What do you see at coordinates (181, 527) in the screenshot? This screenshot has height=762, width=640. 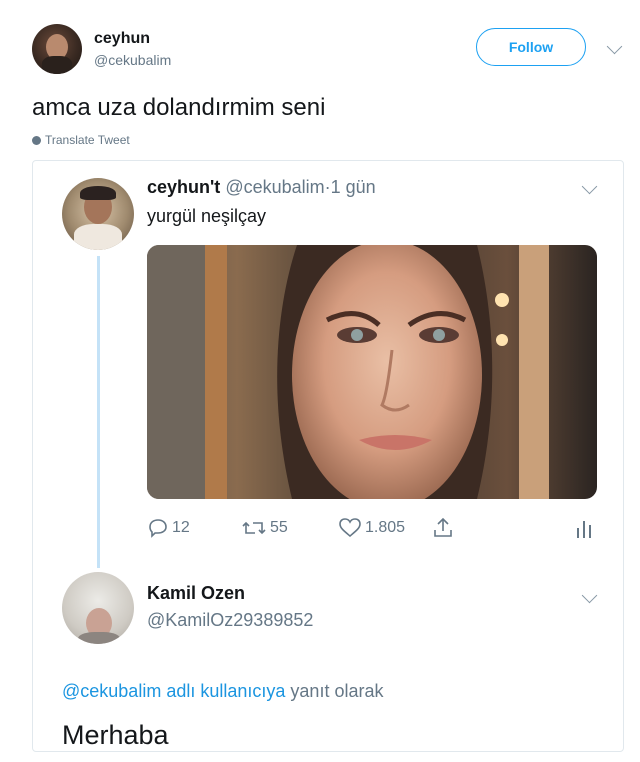 I see `reply-count: 12` at bounding box center [181, 527].